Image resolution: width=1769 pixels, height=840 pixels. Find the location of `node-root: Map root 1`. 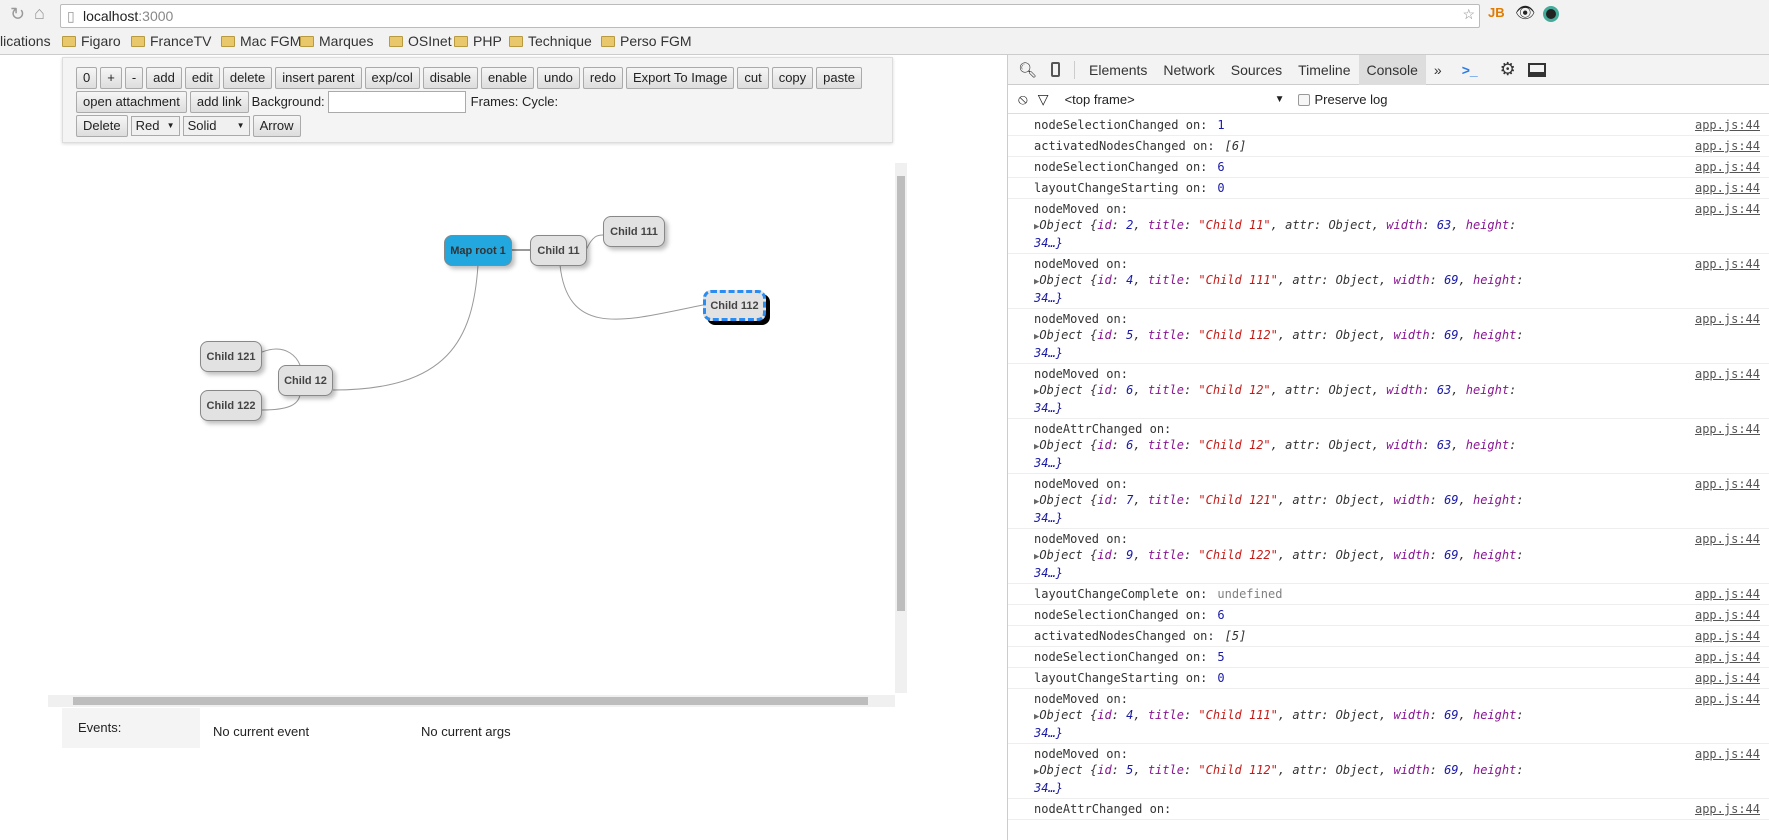

node-root: Map root 1 is located at coordinates (478, 250).